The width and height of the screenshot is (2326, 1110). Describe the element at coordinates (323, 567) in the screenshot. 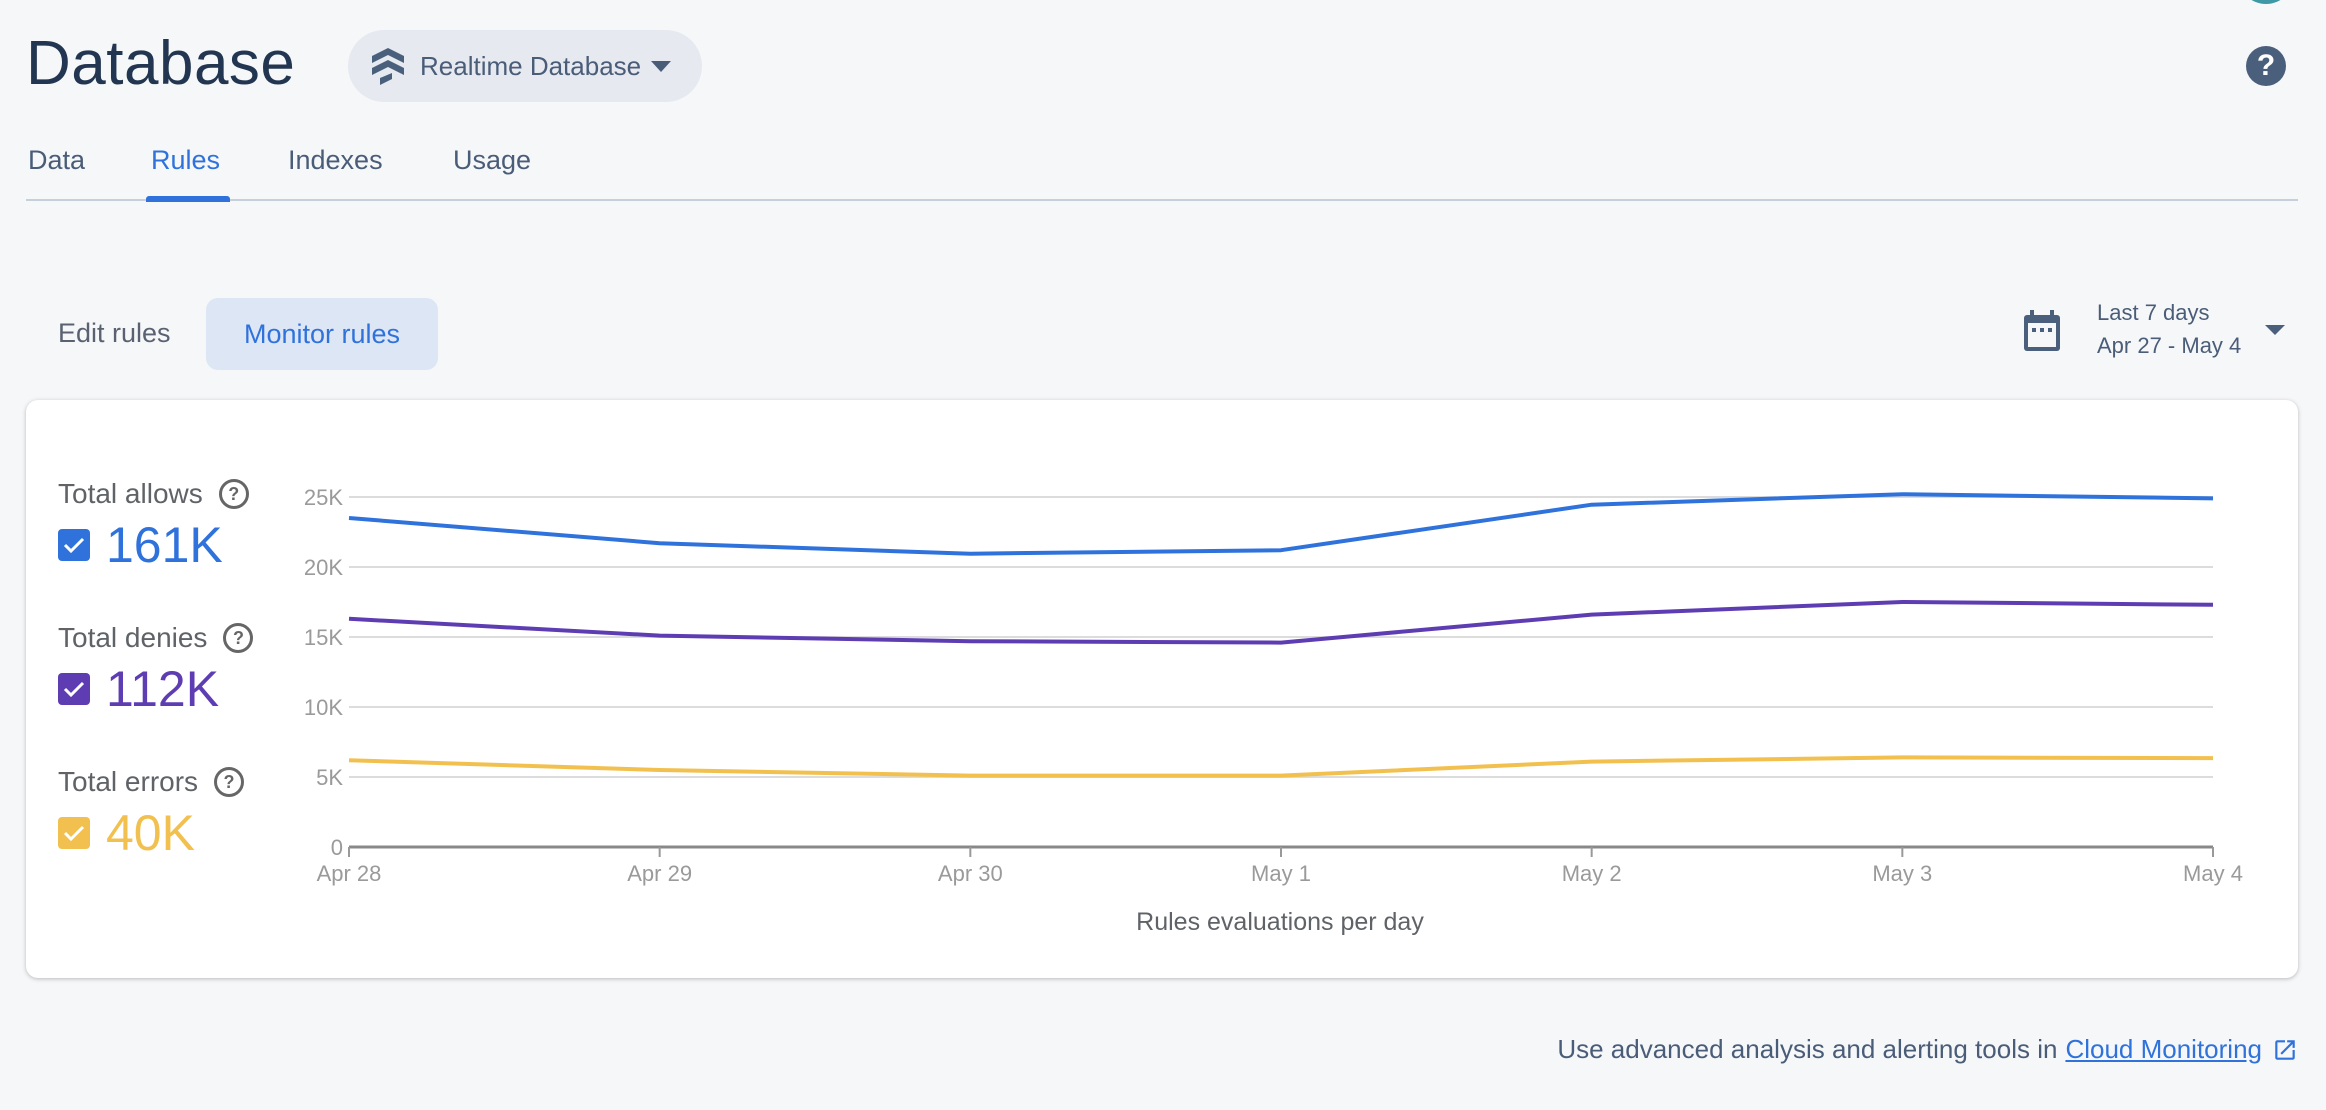

I see `y-tick-label: 20K` at that location.